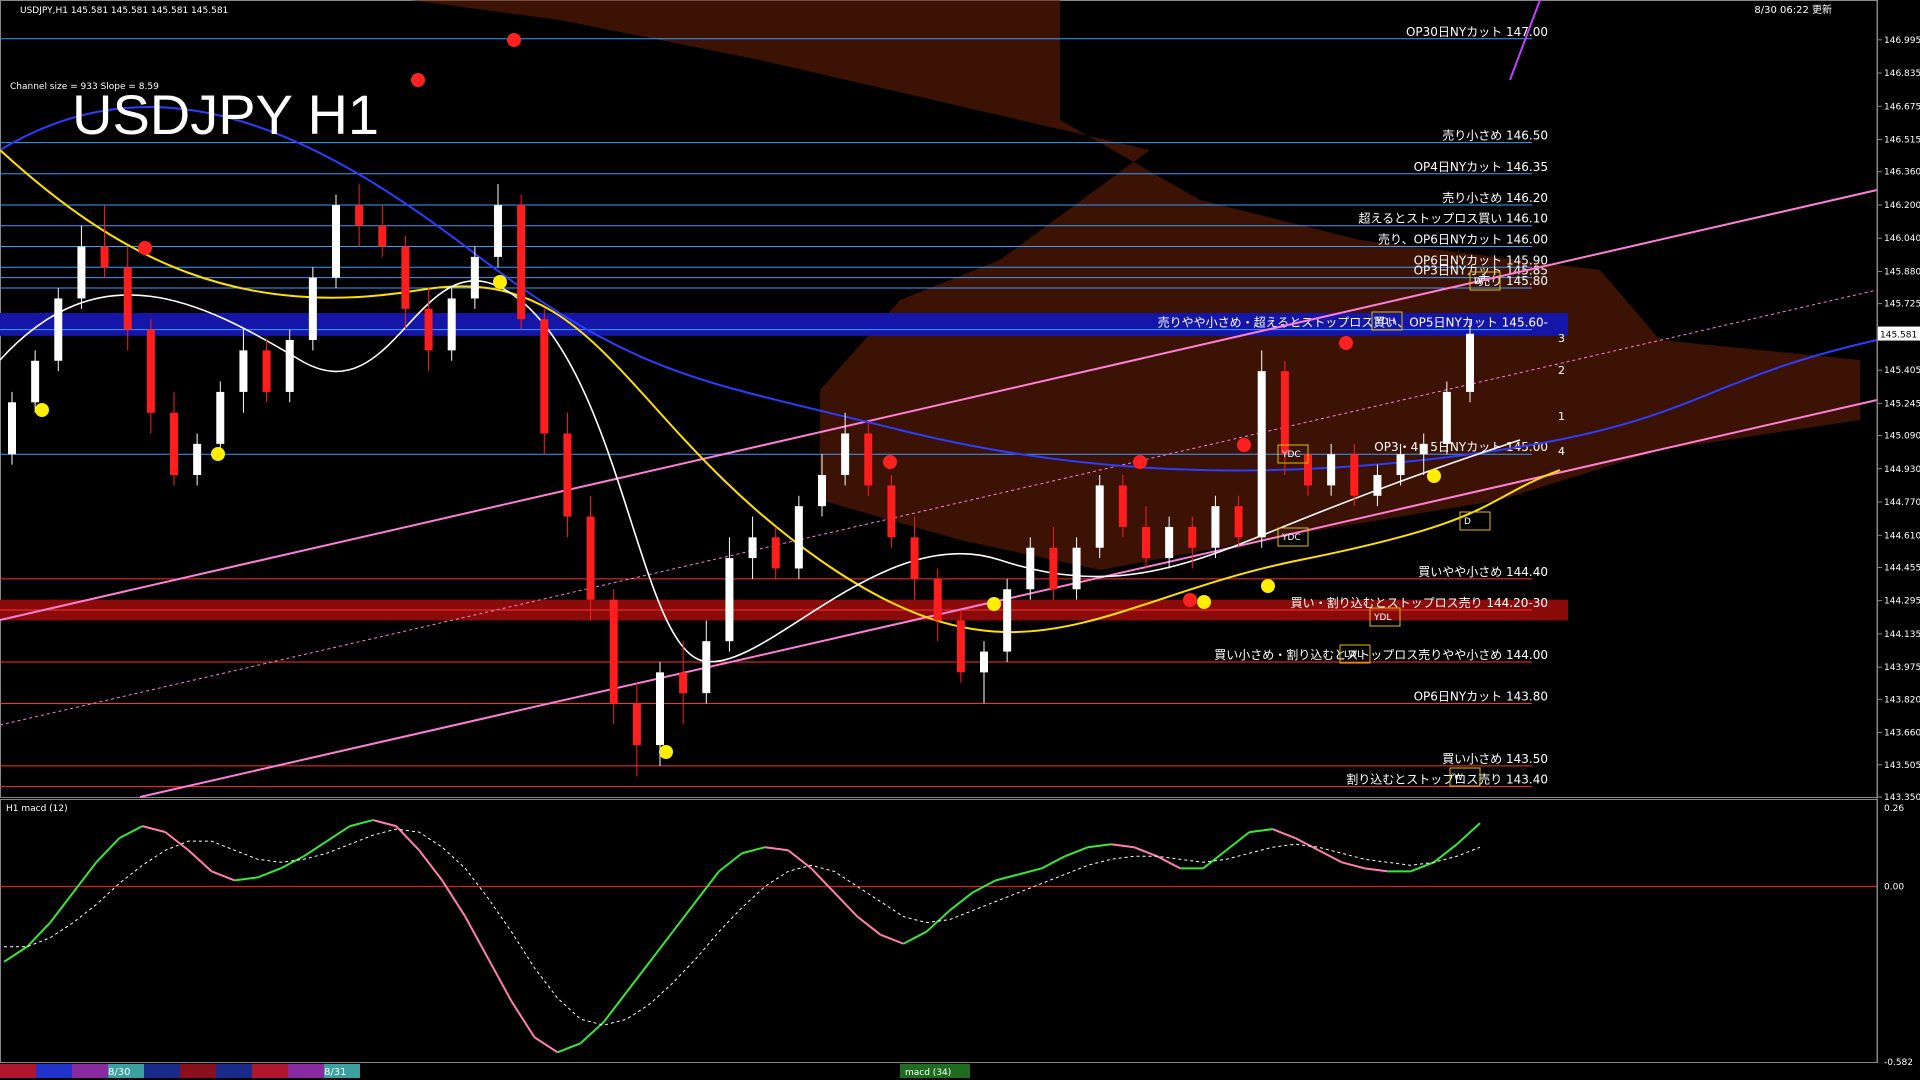  What do you see at coordinates (1902, 141) in the screenshot?
I see `price-tick-label: 146.515` at bounding box center [1902, 141].